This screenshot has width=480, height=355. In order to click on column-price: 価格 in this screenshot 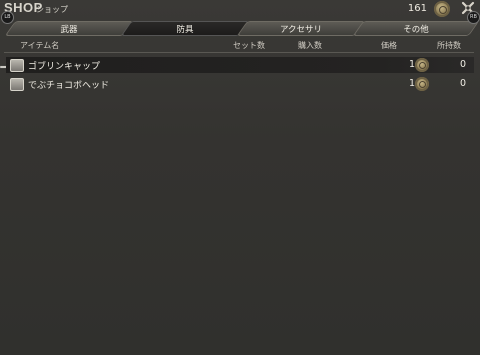, I will do `click(389, 45)`.